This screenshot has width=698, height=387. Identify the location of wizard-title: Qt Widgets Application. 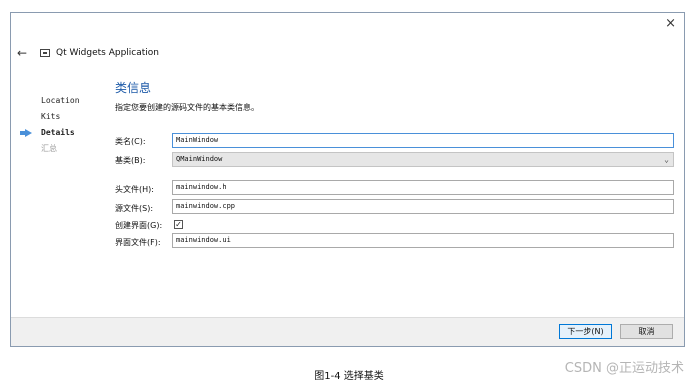
(108, 53).